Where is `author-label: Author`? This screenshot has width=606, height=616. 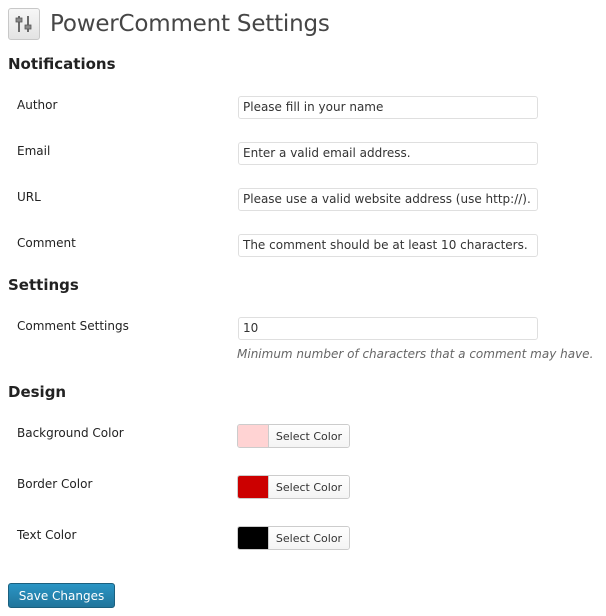
author-label: Author is located at coordinates (37, 105).